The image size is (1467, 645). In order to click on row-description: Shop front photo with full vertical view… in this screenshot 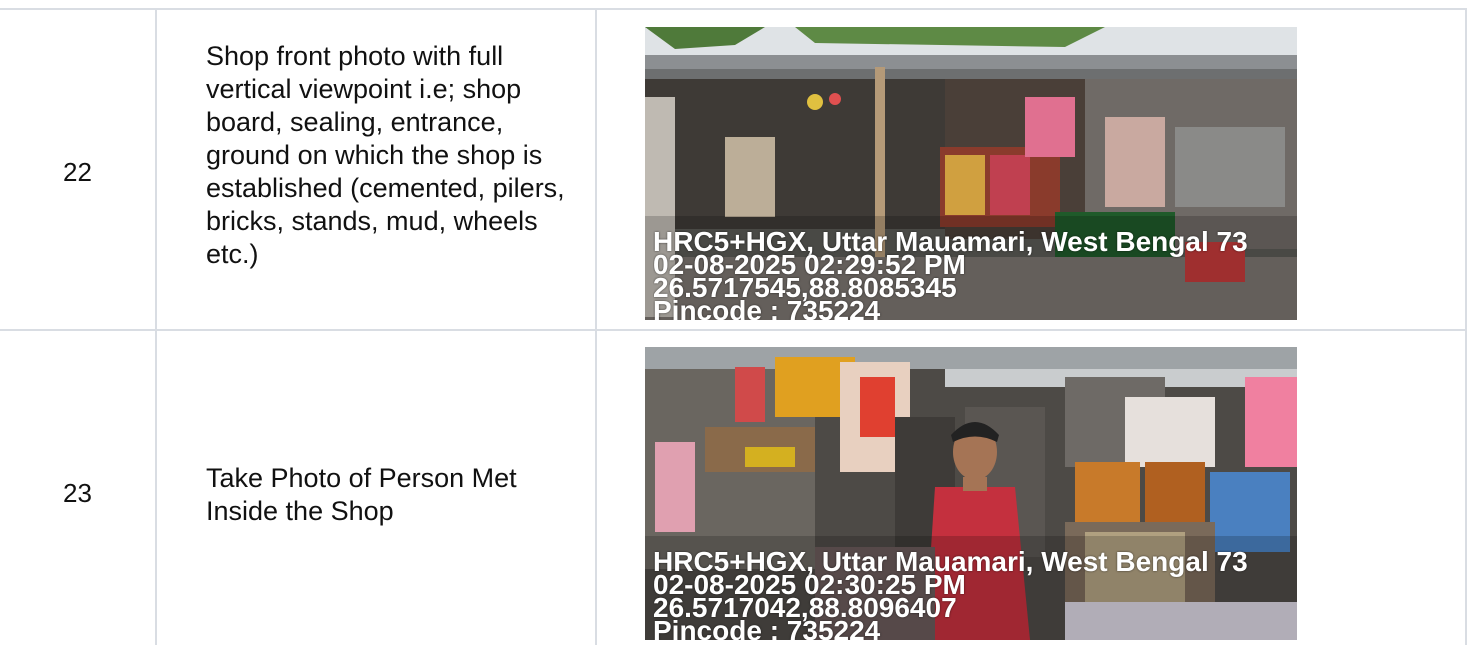, I will do `click(385, 155)`.